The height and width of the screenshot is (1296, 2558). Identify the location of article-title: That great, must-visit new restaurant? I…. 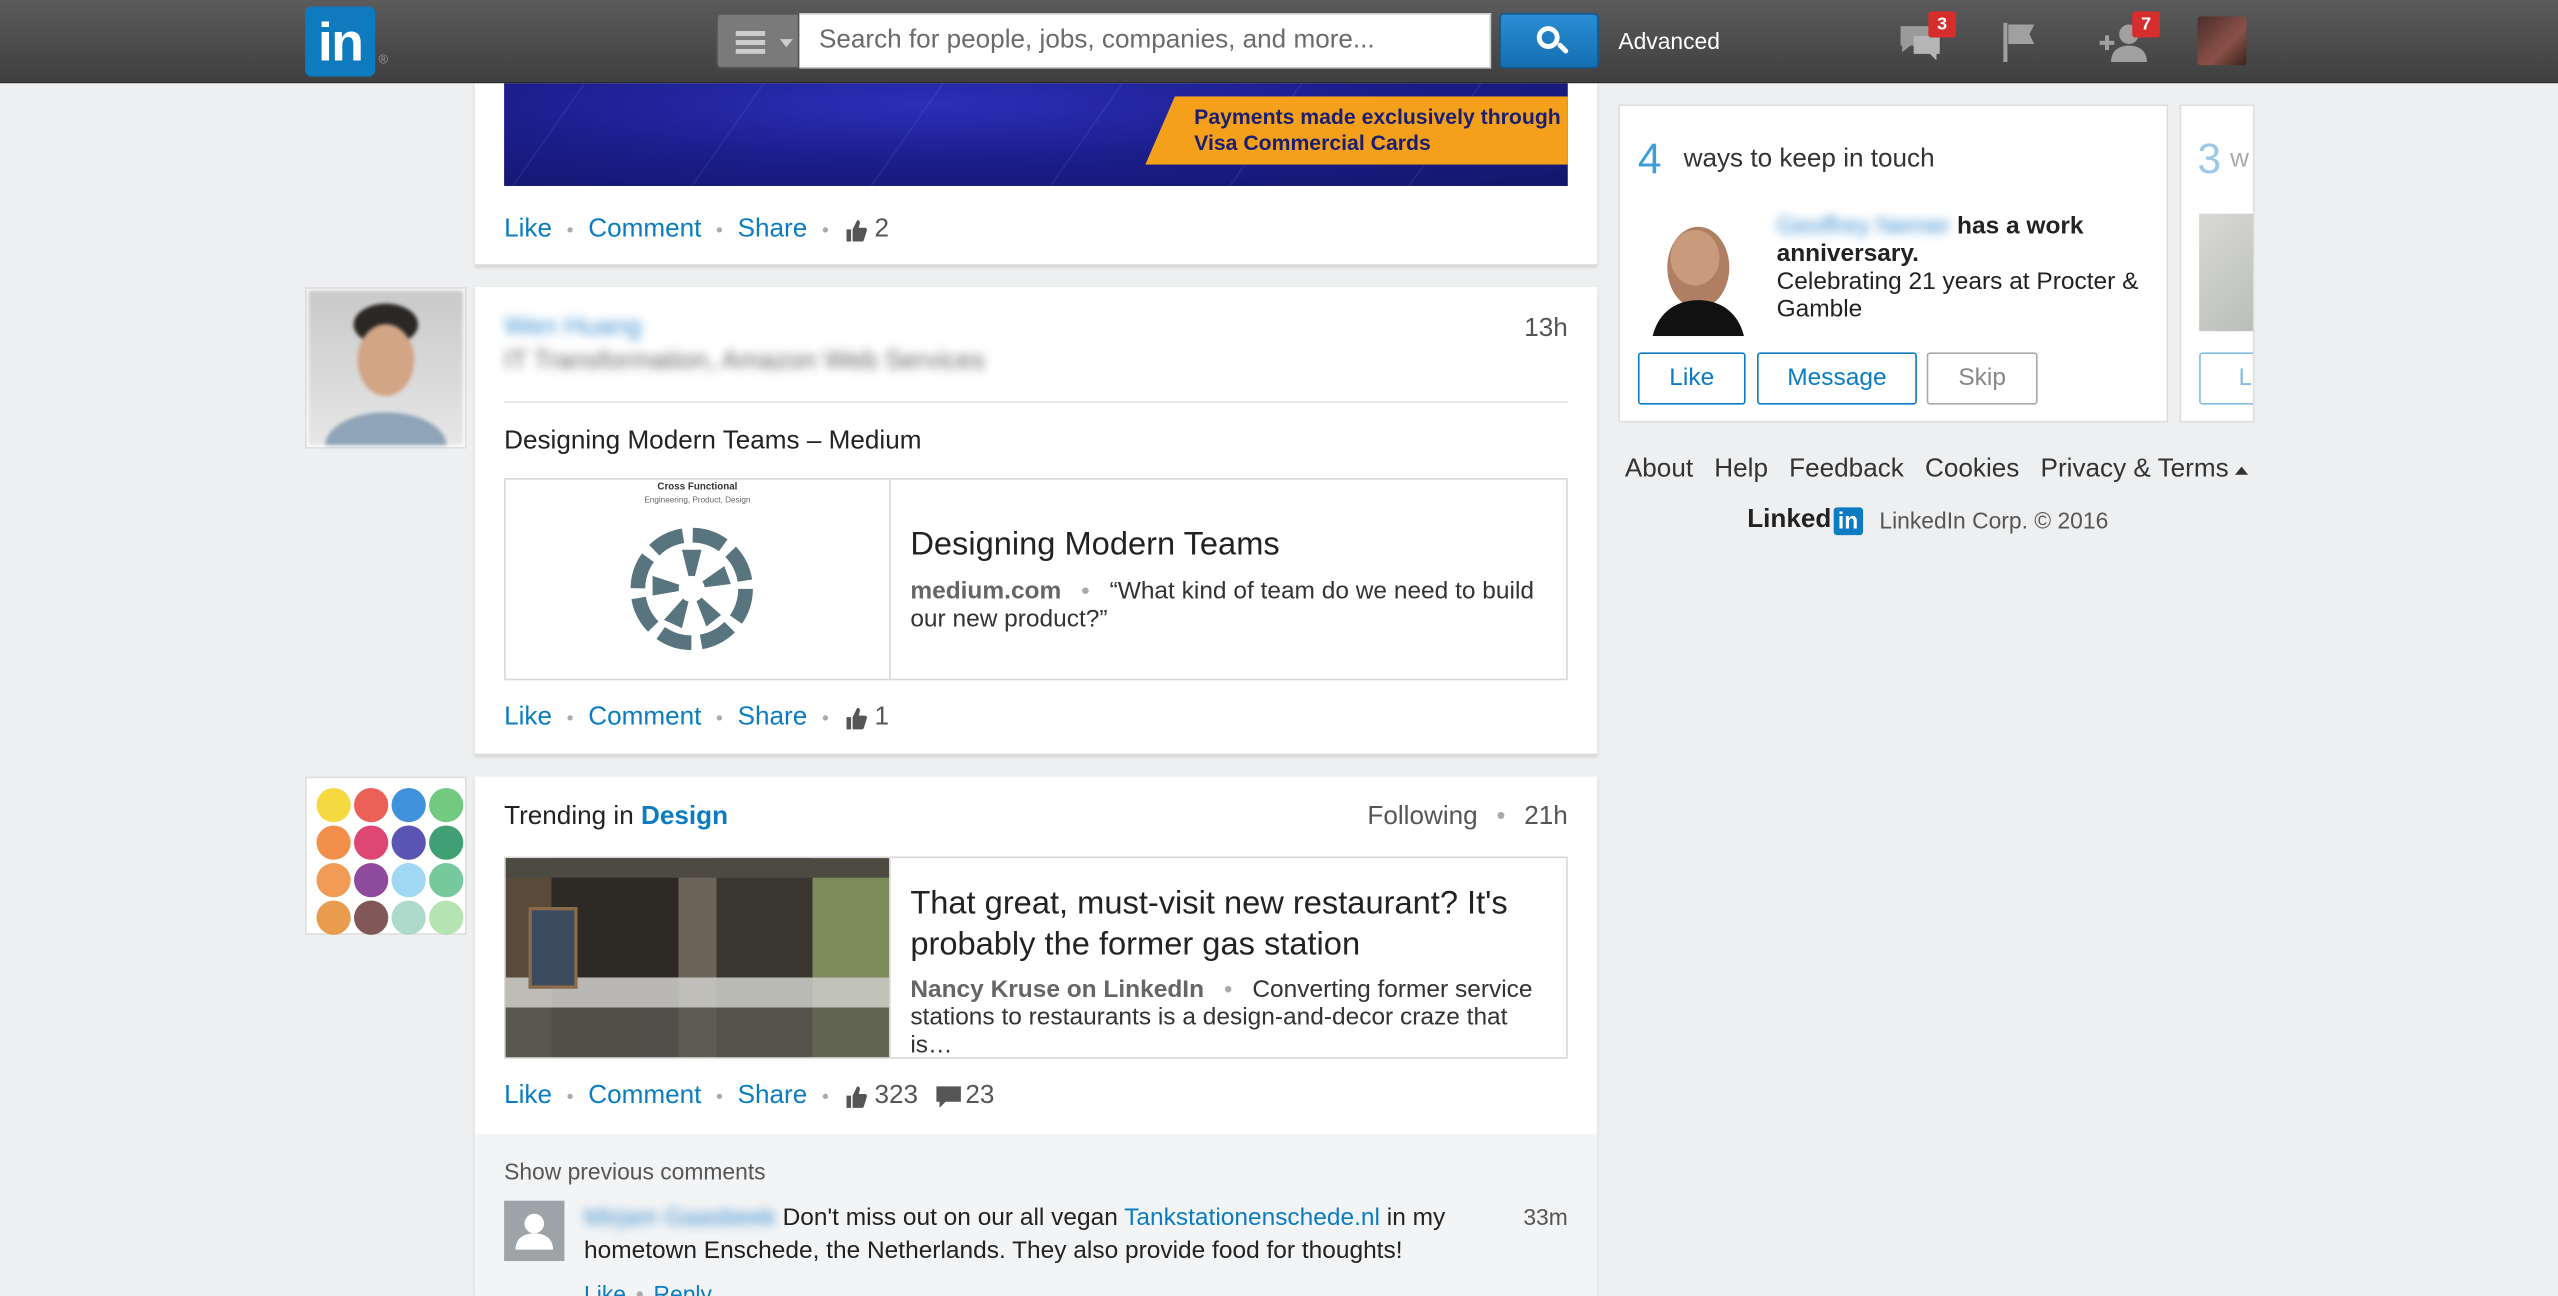
(1226, 925).